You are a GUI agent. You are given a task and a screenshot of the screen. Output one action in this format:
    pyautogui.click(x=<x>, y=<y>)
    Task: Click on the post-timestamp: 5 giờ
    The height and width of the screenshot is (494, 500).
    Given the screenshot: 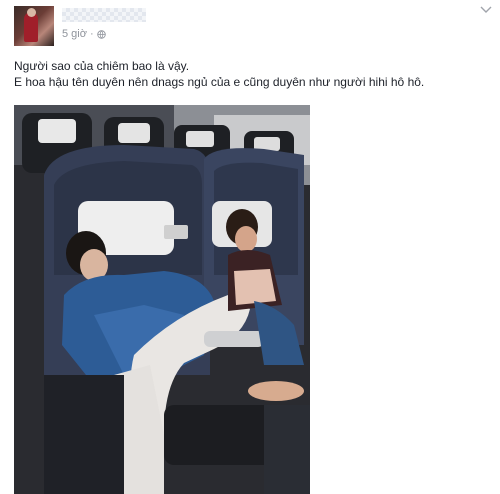 What is the action you would take?
    pyautogui.click(x=74, y=34)
    